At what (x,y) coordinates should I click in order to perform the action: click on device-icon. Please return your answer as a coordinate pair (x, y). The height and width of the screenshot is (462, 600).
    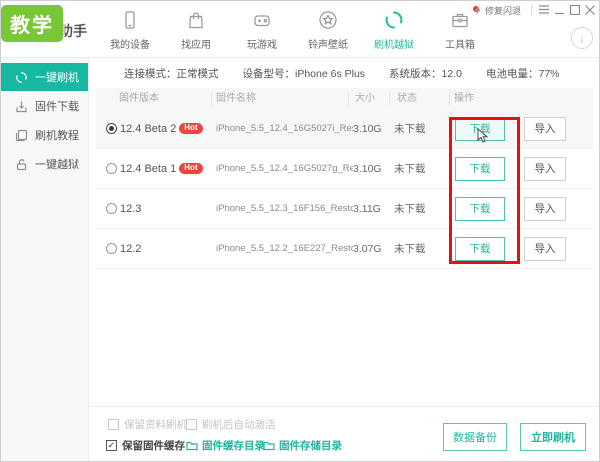
    Looking at the image, I should click on (130, 20).